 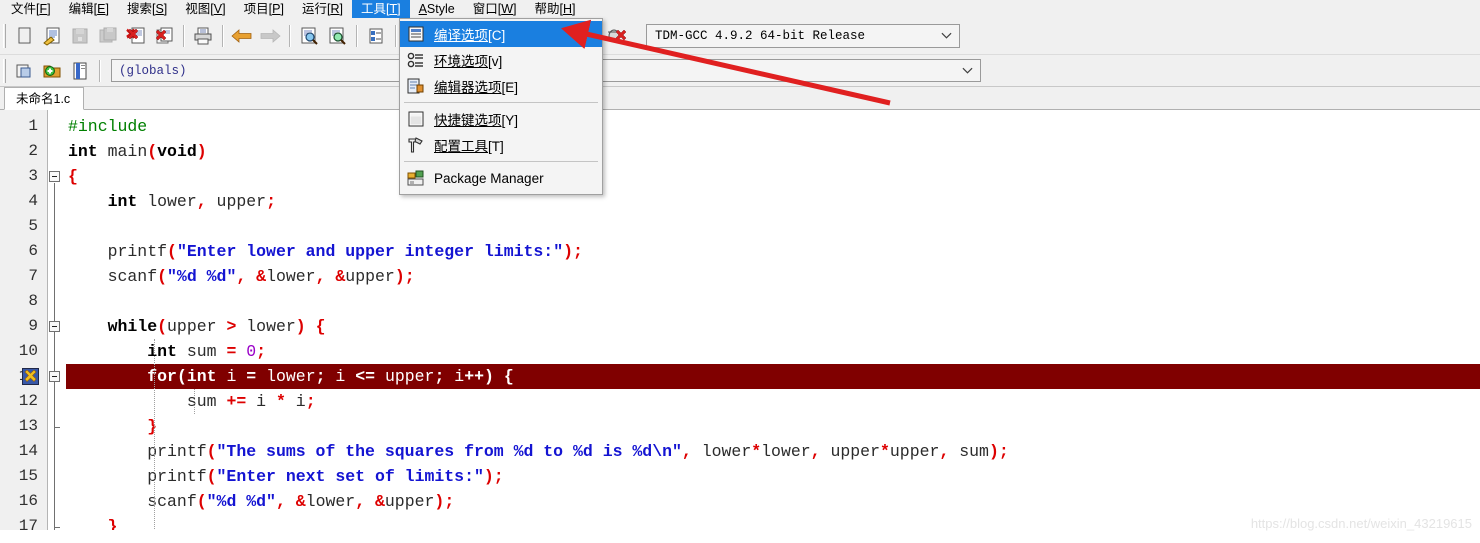 I want to click on menu-project: 项目[P], so click(x=264, y=9).